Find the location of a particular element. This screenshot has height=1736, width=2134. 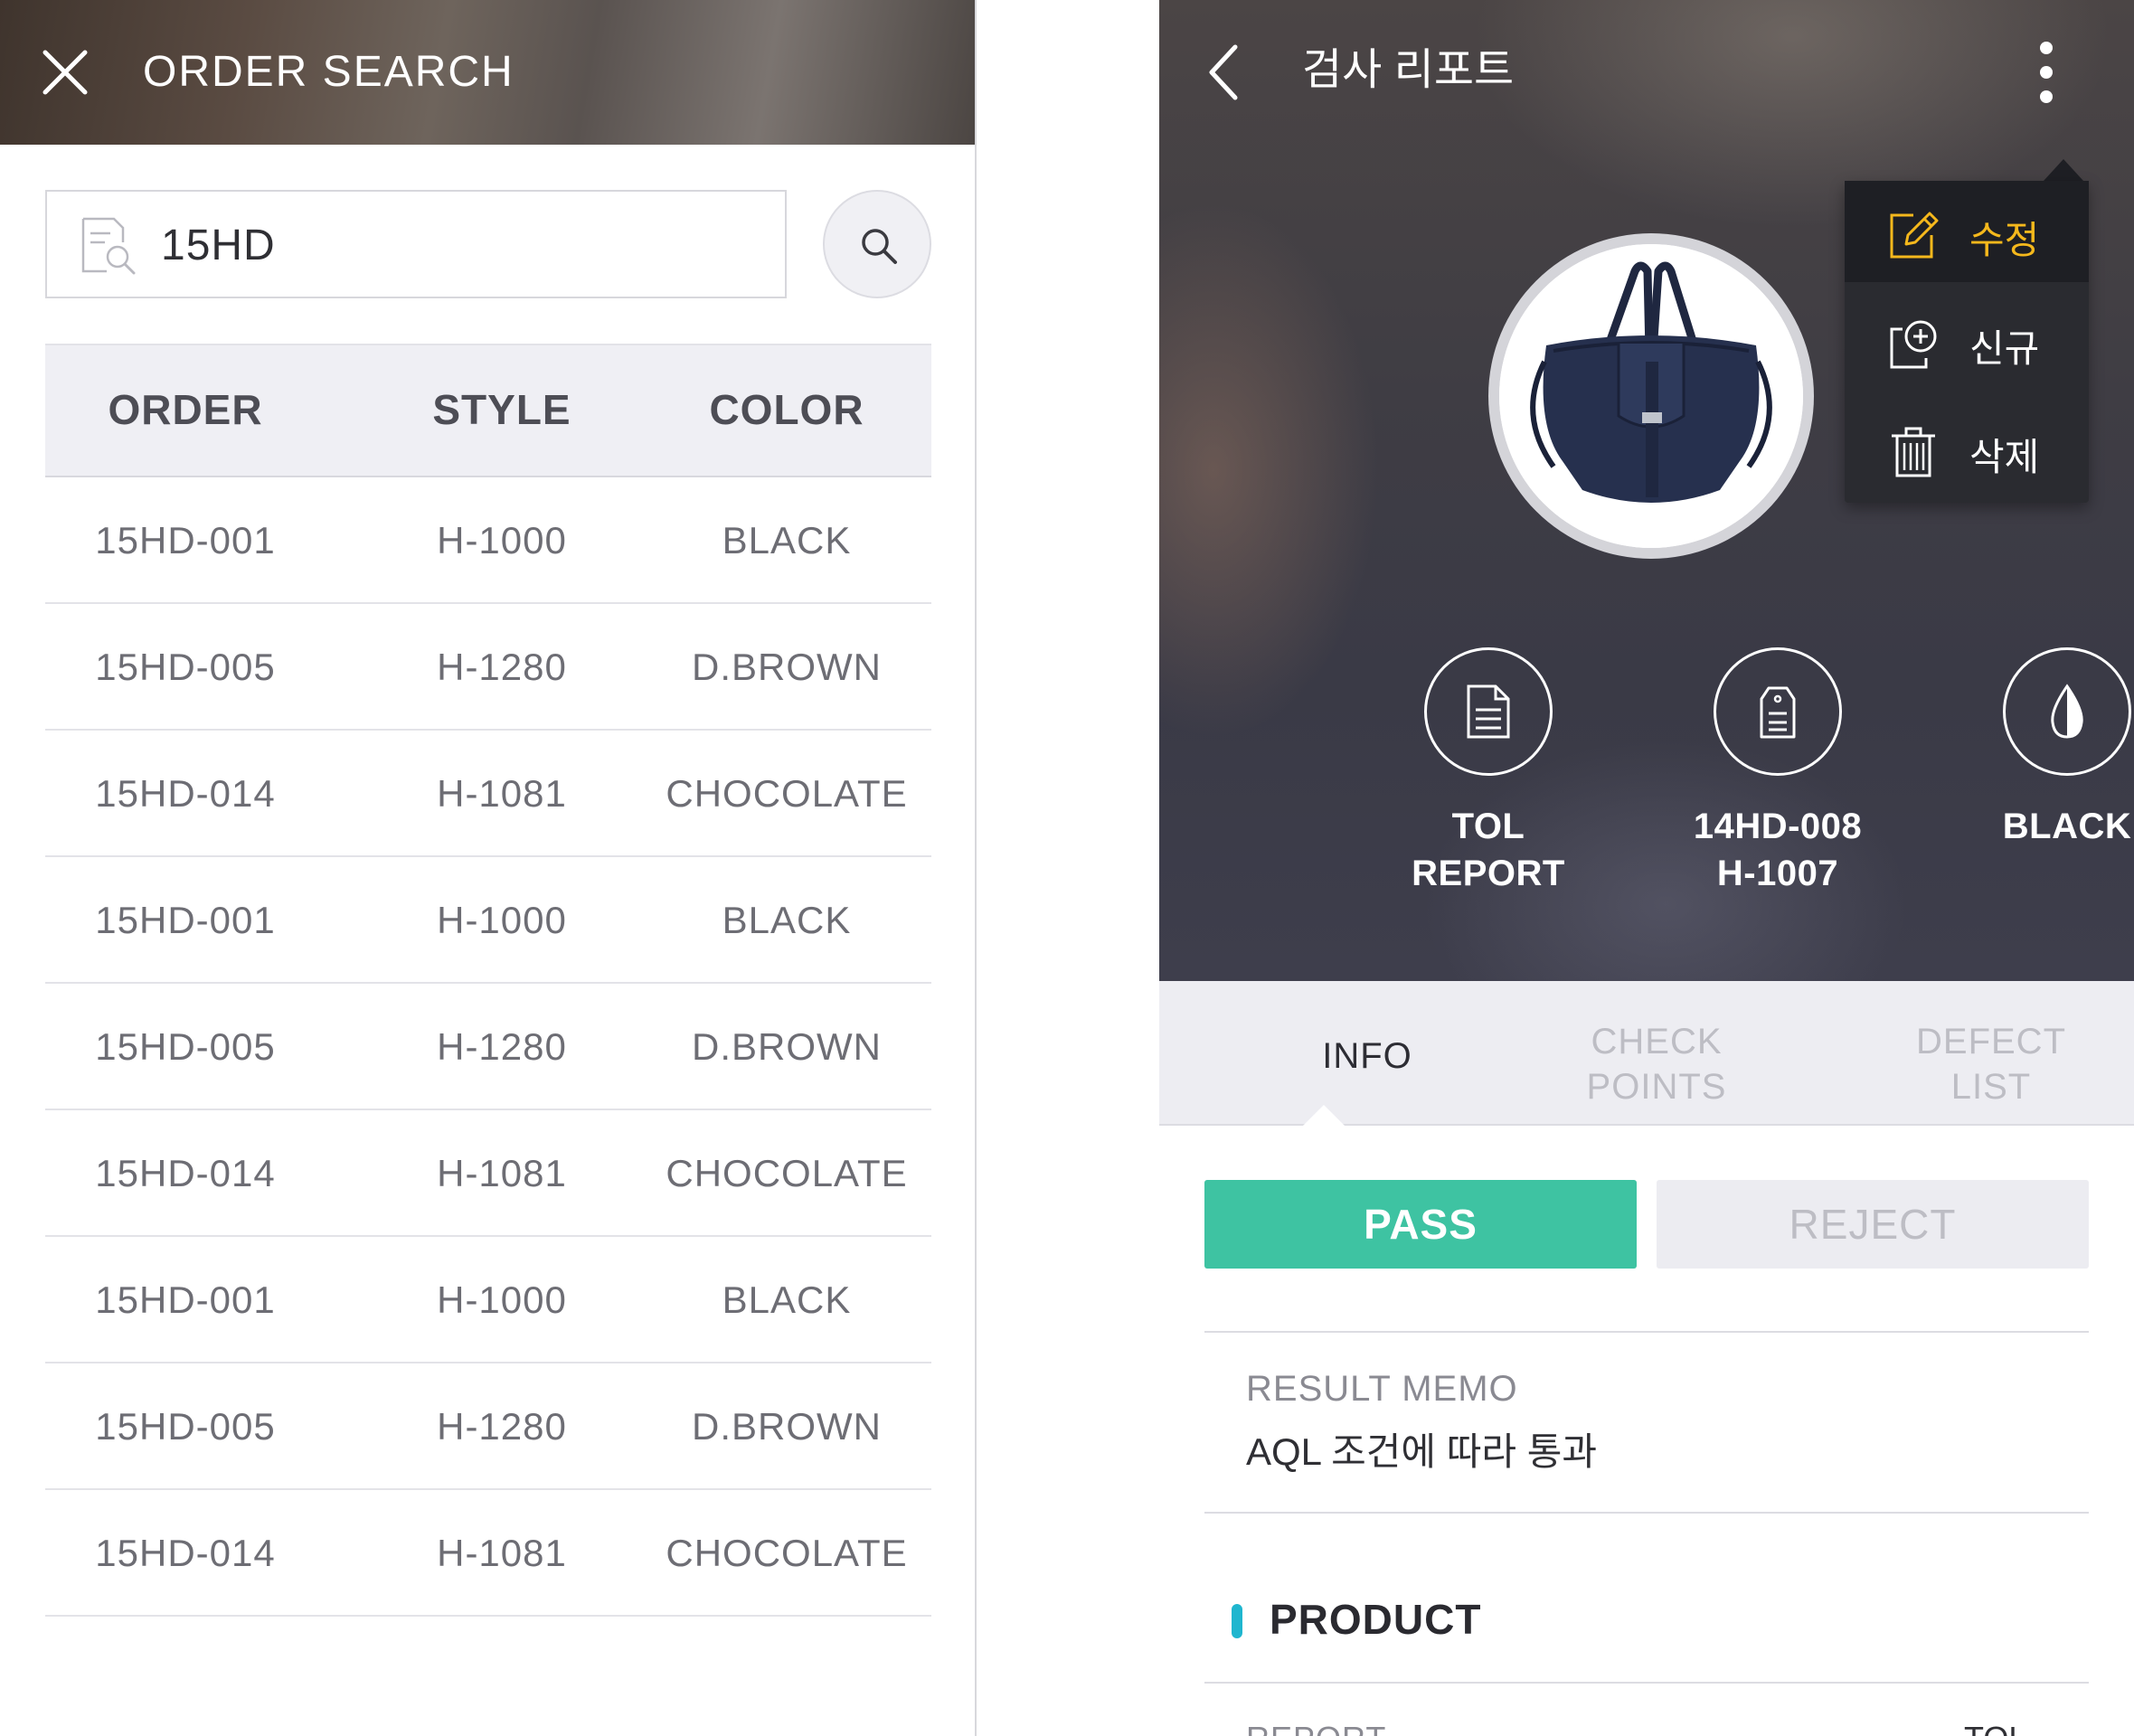

product-section-heading: PRODUCT is located at coordinates (1376, 1620).